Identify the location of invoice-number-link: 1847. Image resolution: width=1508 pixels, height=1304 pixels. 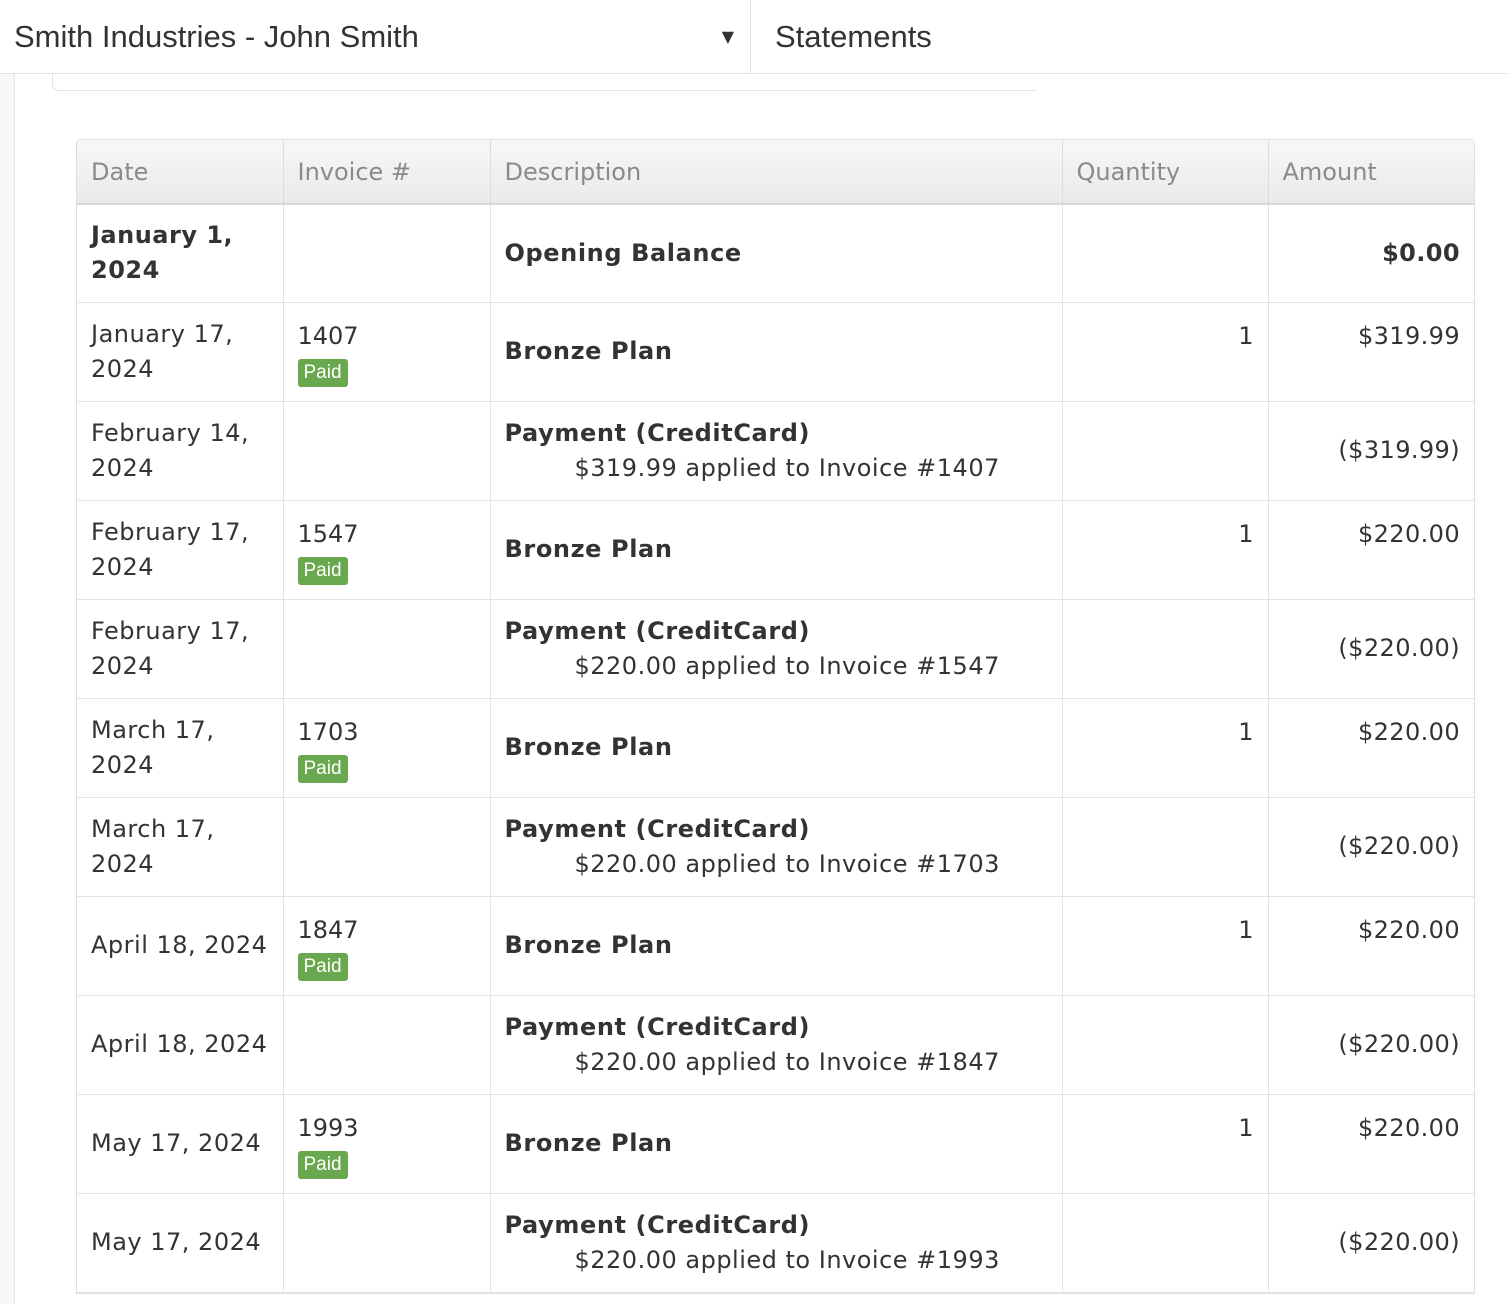
(387, 930).